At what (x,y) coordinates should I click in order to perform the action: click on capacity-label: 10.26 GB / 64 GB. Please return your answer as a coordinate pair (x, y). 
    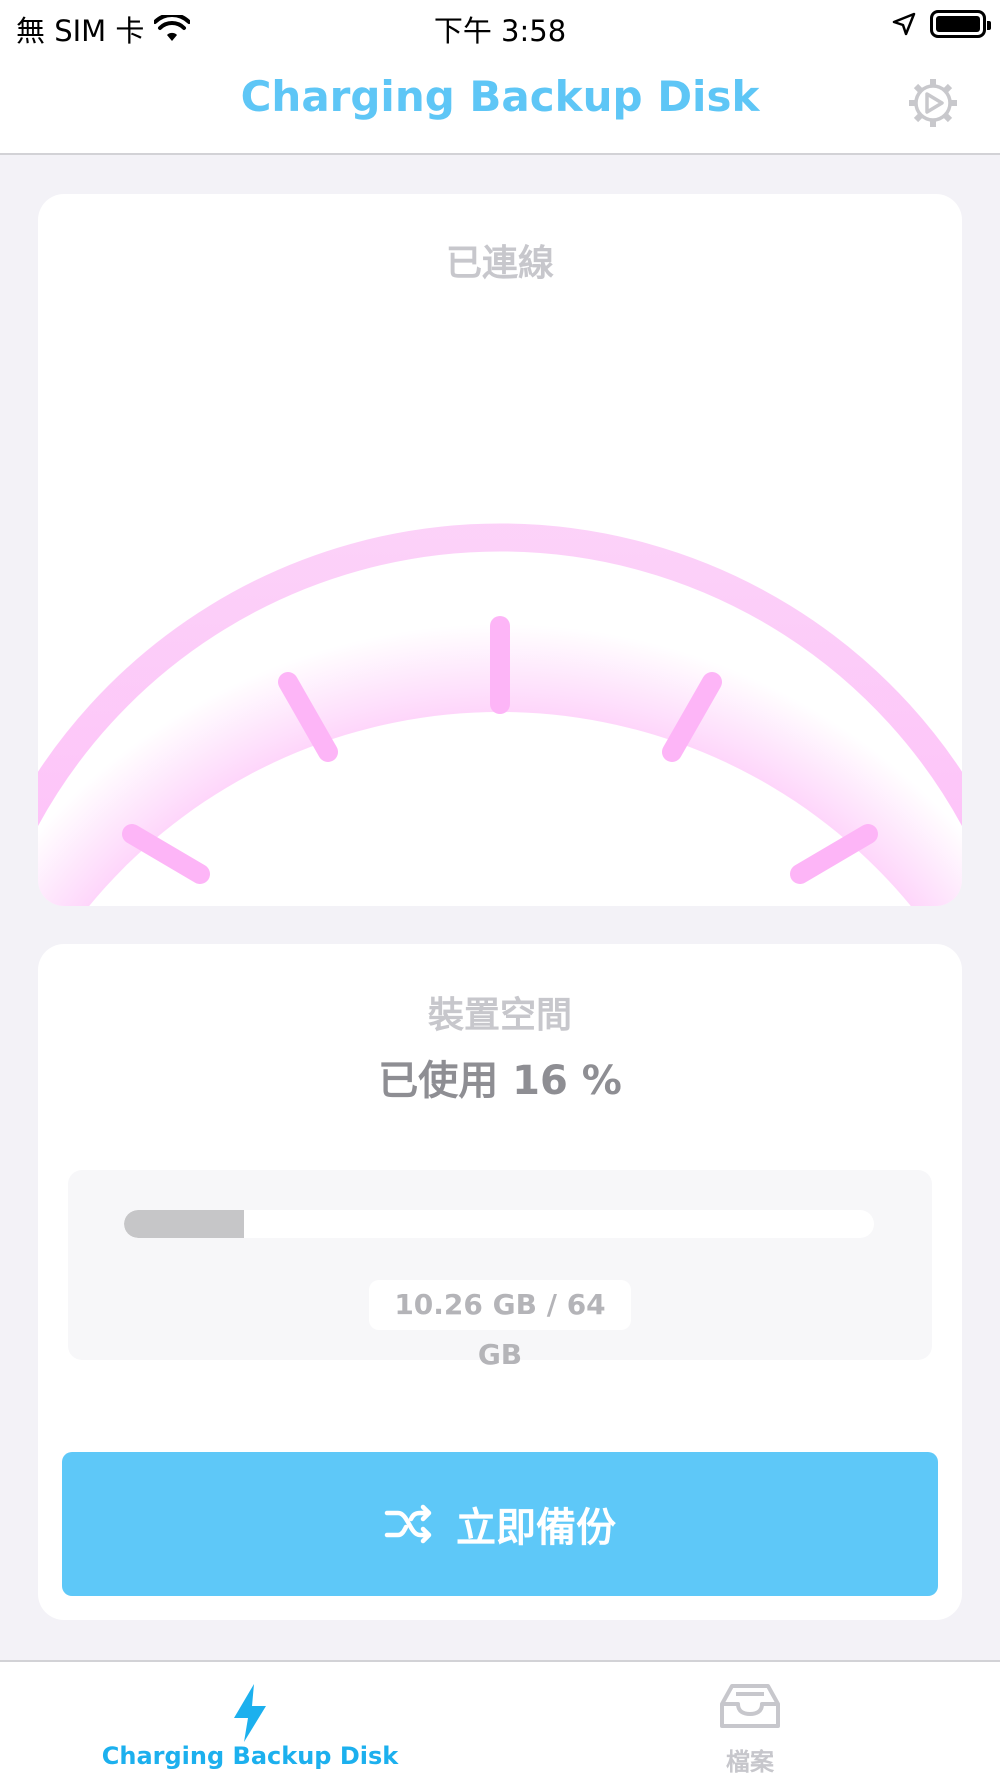
    Looking at the image, I should click on (500, 1325).